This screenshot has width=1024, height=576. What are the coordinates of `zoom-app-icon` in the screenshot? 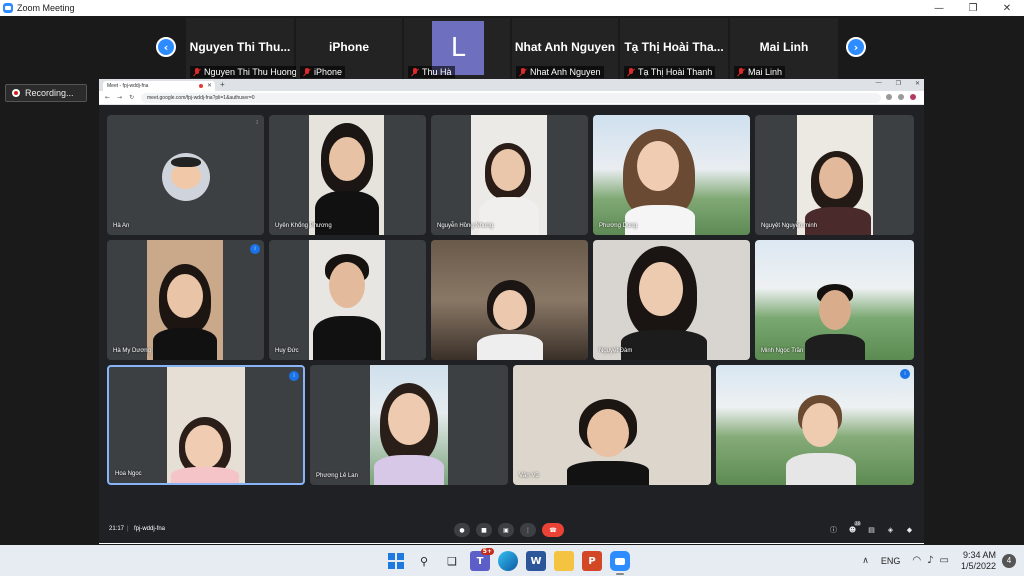 It's located at (620, 563).